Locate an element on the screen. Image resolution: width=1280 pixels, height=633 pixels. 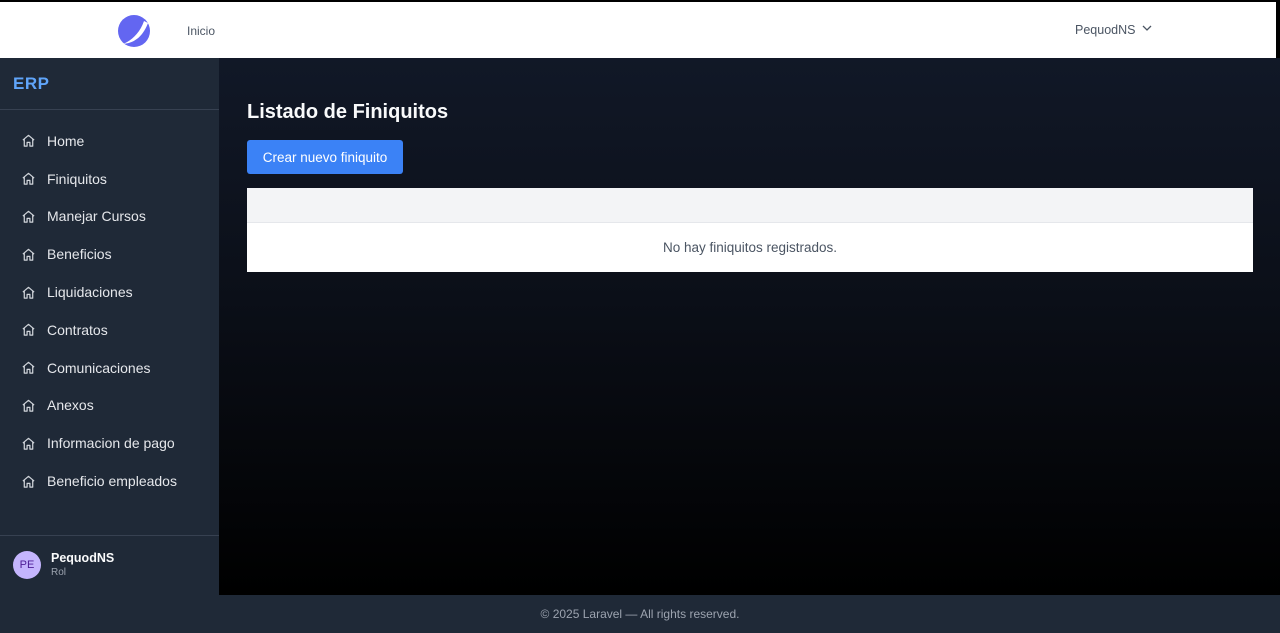
sidebar-item-beneficio-empleados: Beneficio empleados is located at coordinates (109, 481).